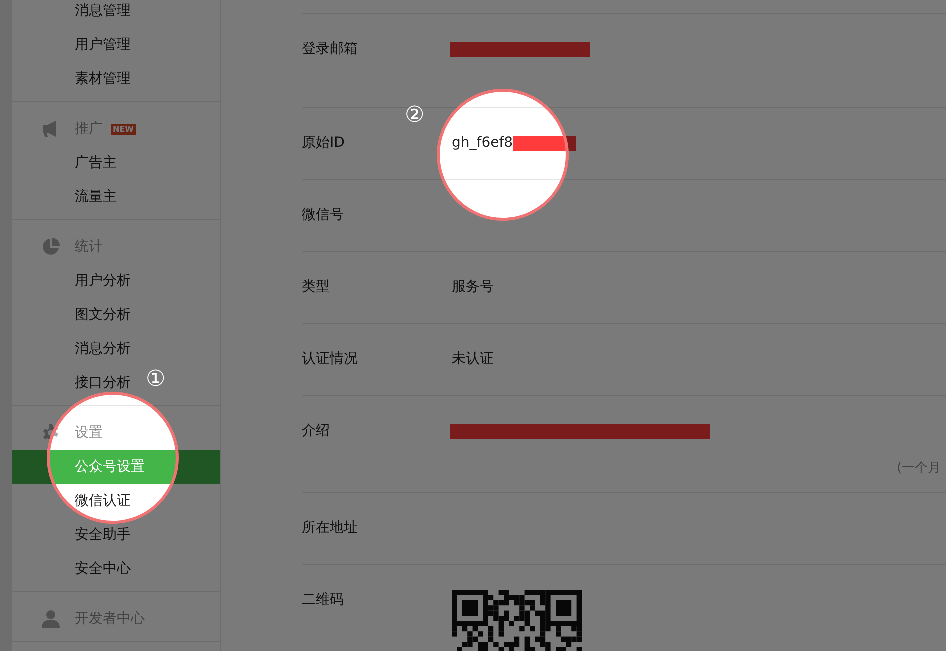 This screenshot has width=946, height=651. I want to click on step-number: ②, so click(415, 116).